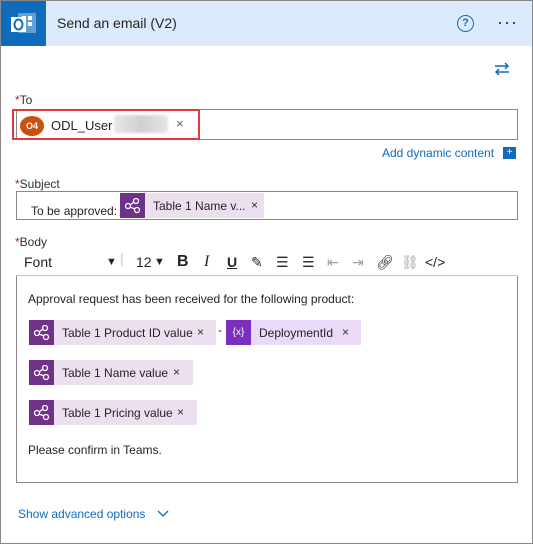 The height and width of the screenshot is (544, 533). What do you see at coordinates (31, 242) in the screenshot?
I see `body-label: *Body` at bounding box center [31, 242].